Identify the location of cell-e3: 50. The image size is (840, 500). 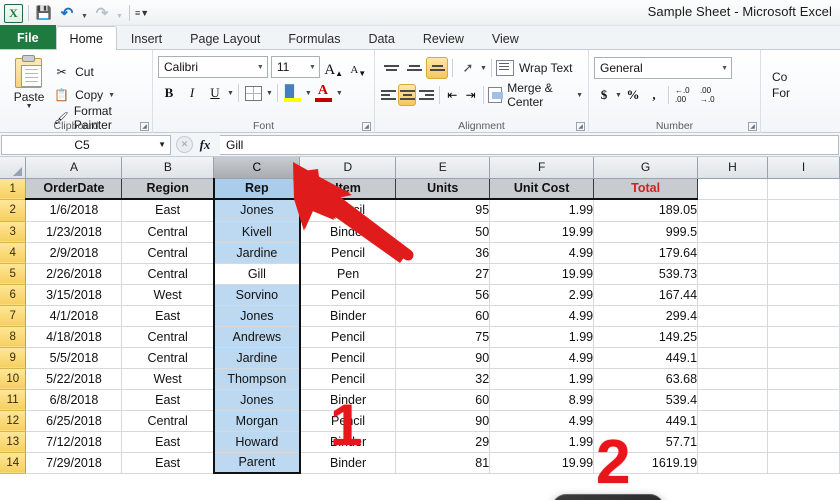
(443, 232).